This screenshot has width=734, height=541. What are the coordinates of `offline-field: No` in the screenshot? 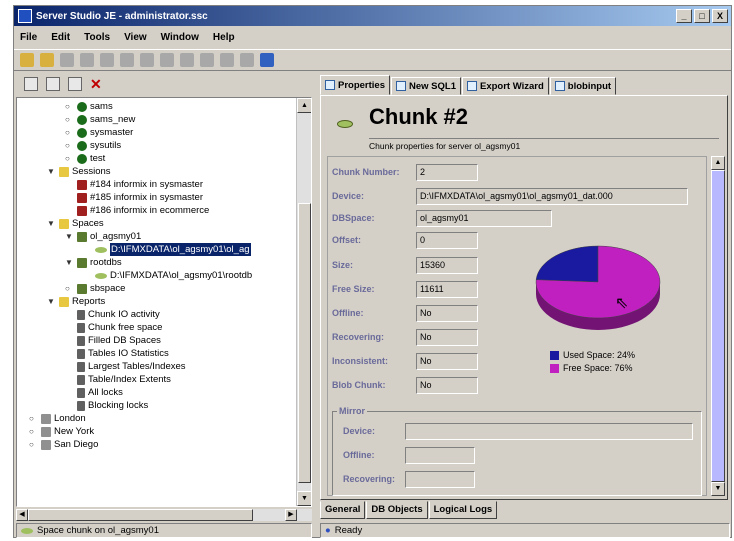 It's located at (447, 313).